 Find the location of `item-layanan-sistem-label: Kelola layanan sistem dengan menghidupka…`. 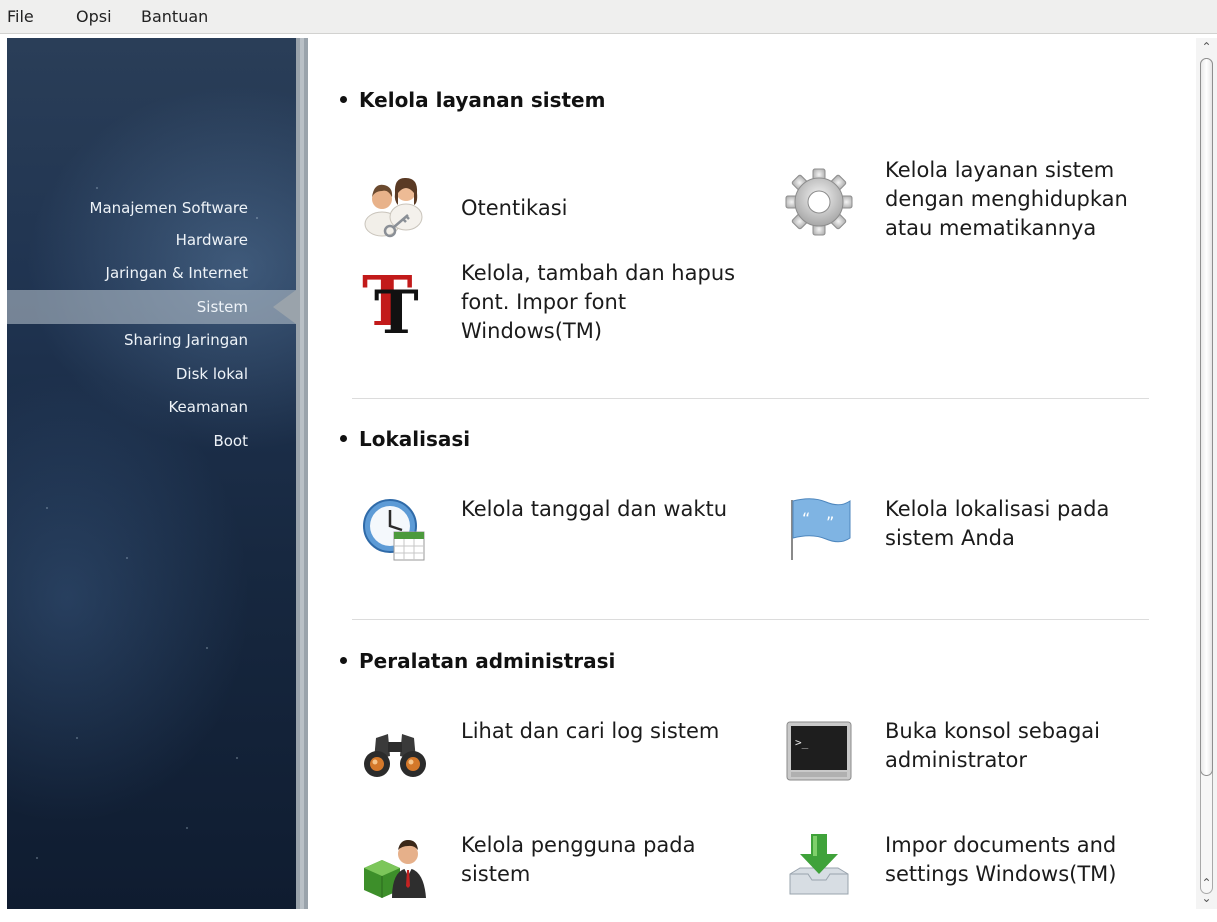

item-layanan-sistem-label: Kelola layanan sistem dengan menghidupka… is located at coordinates (1006, 199).